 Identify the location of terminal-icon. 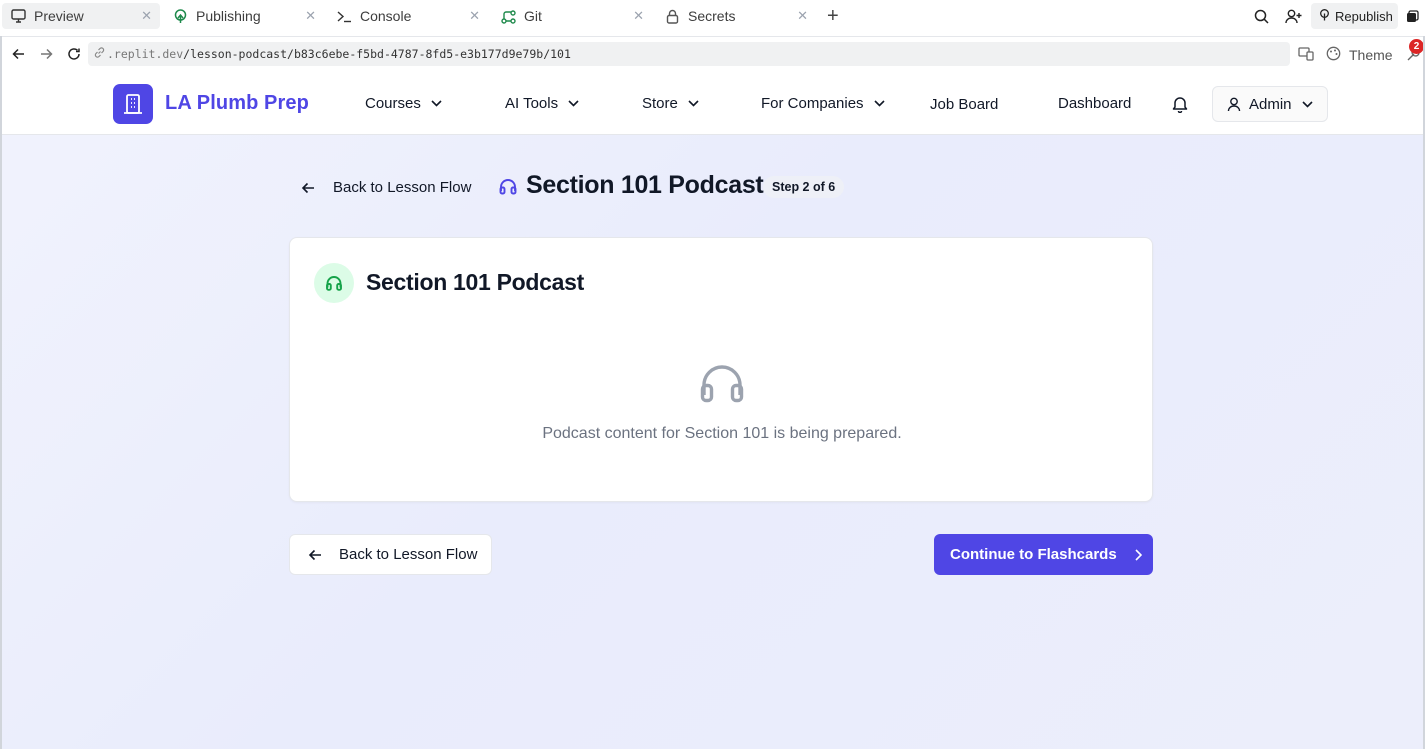
(344, 16).